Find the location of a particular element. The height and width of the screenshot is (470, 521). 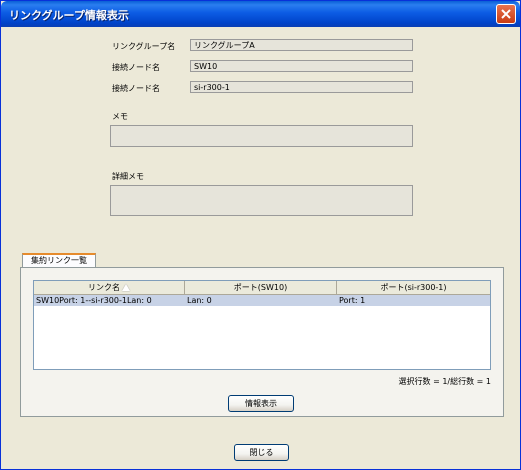

close-window-button is located at coordinates (506, 14).